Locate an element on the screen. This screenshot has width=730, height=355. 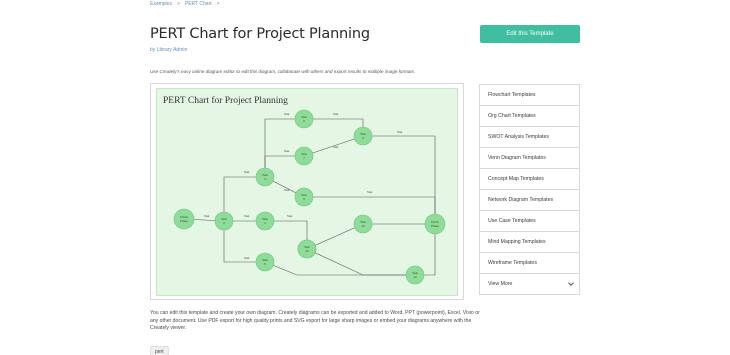
sidebar-item-venn: Venn Diagram Templates is located at coordinates (529, 158).